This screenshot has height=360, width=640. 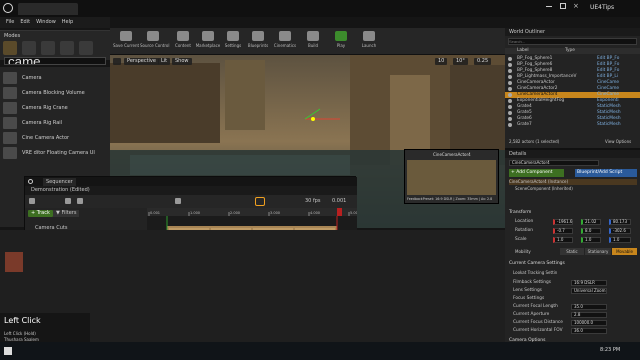 What do you see at coordinates (233, 42) in the screenshot?
I see `settings-button: Settings` at bounding box center [233, 42].